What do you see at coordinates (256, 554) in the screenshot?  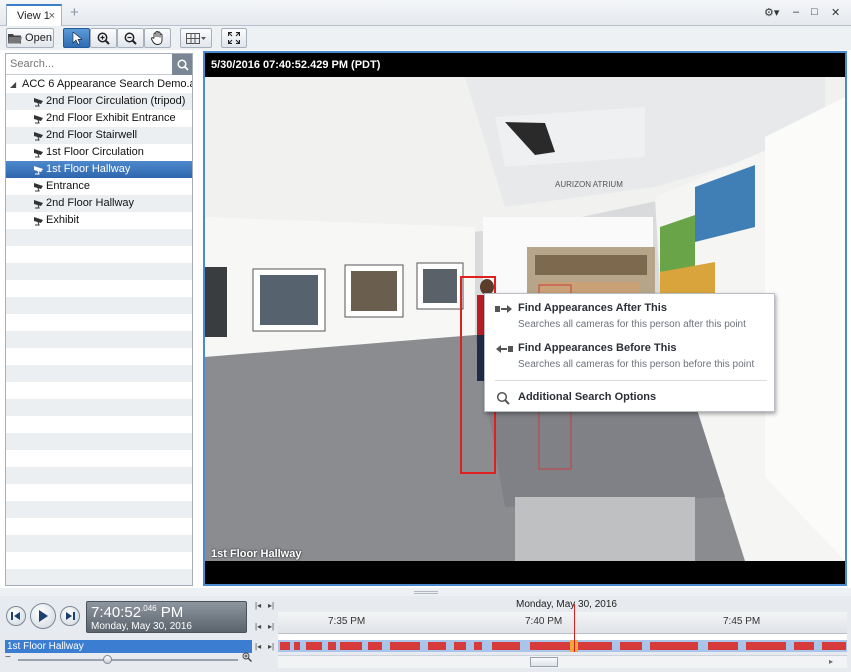 I see `video-camera-label: 1st Floor Hallway` at bounding box center [256, 554].